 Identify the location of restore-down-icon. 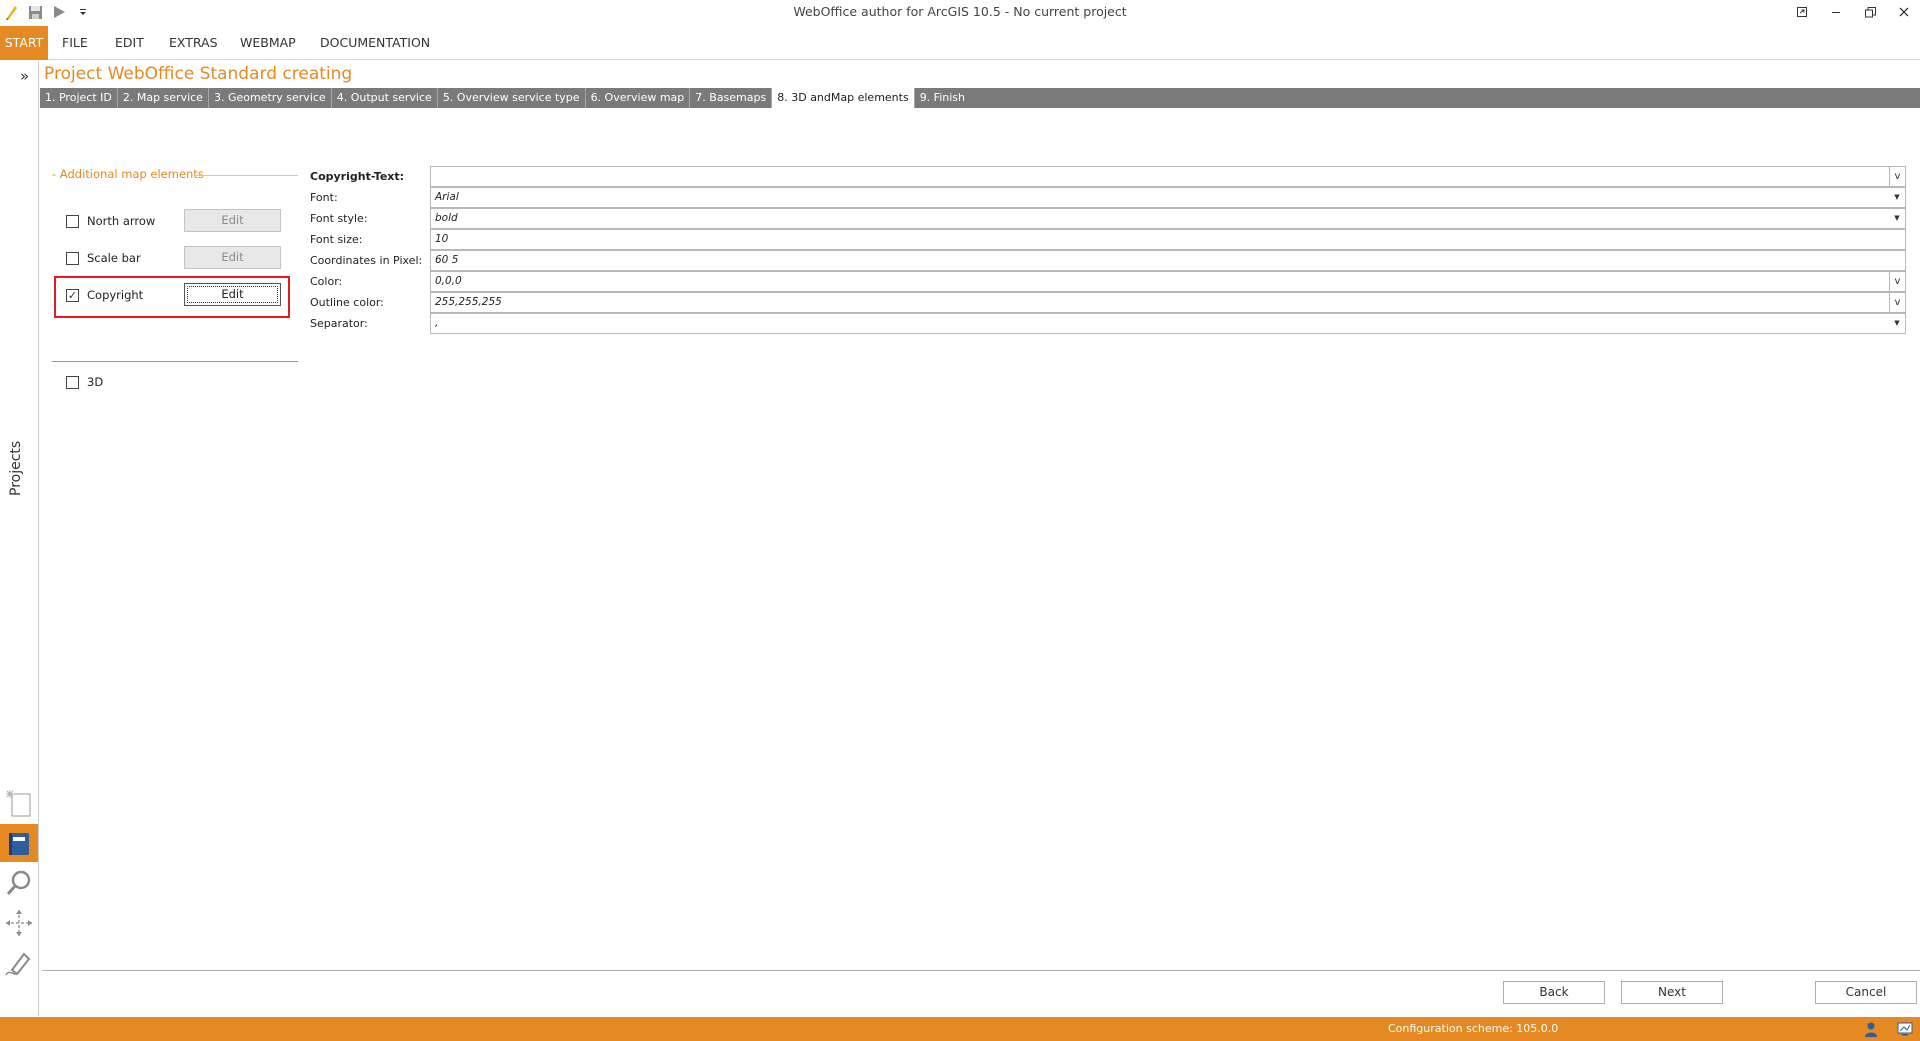
(1802, 12).